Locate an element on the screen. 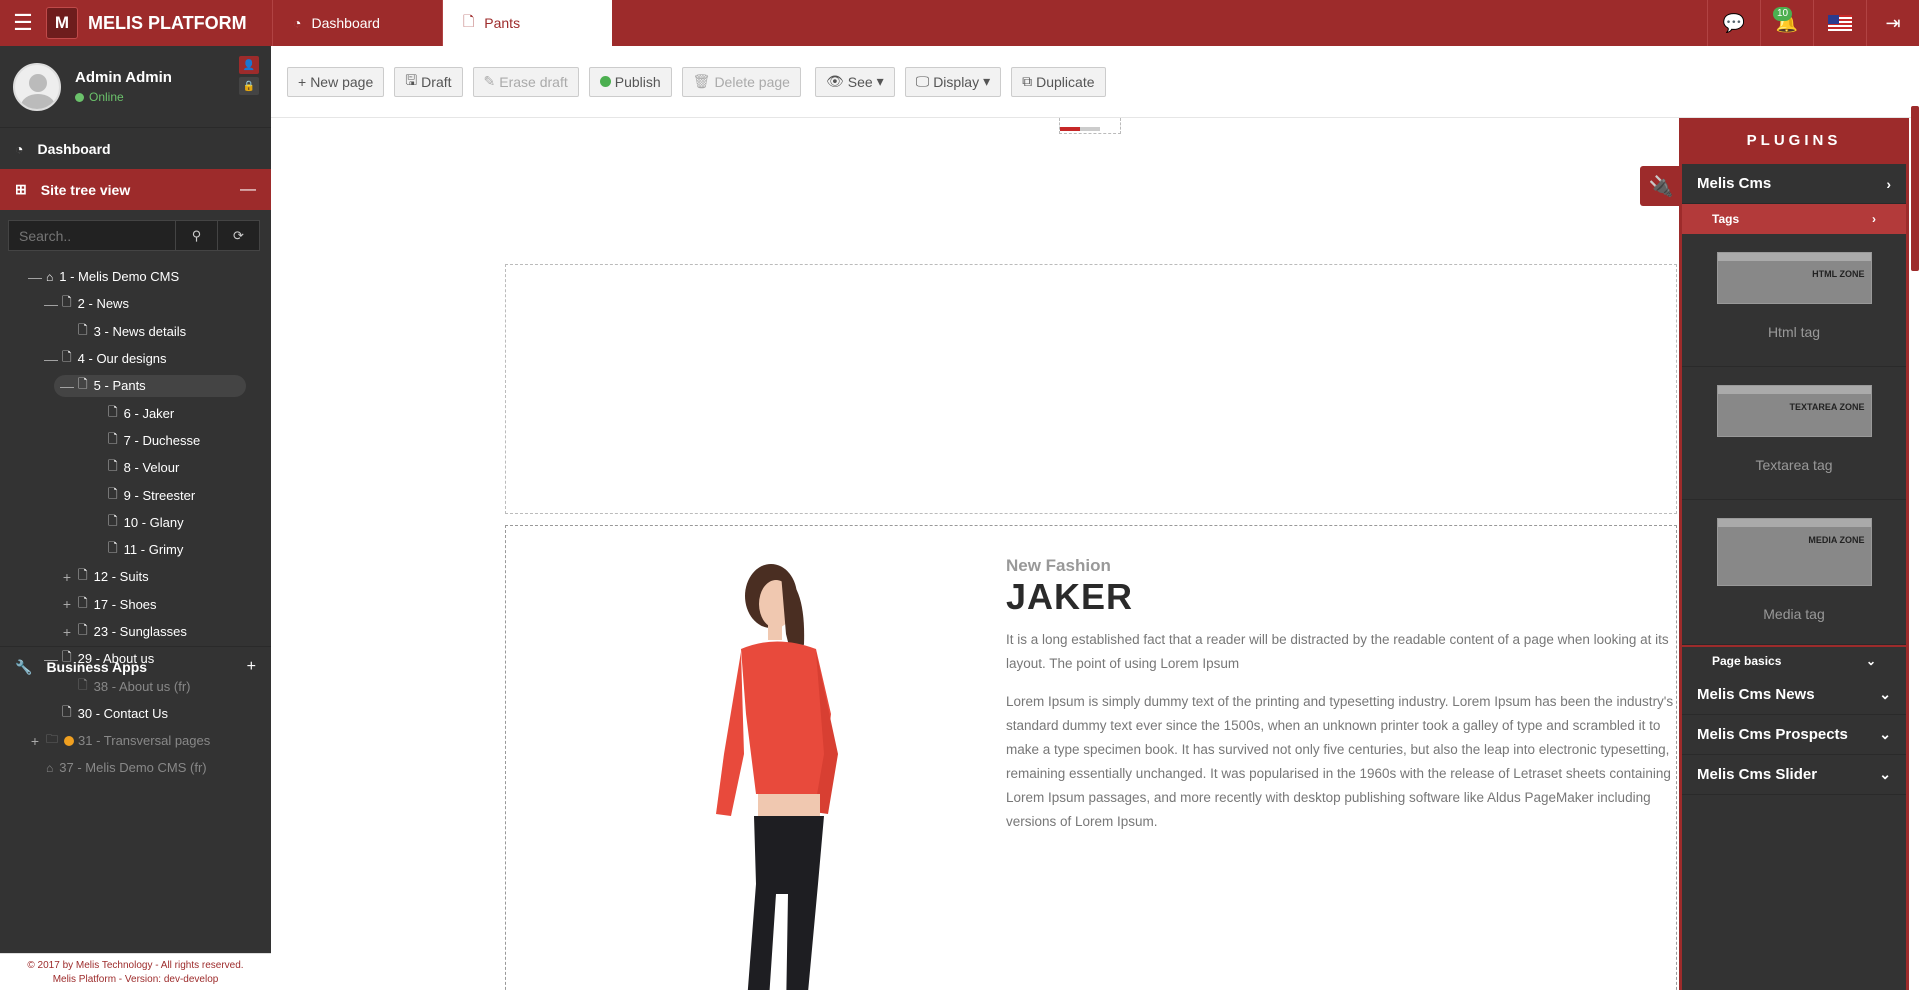  tab-dashboard: ◔ Dashboard is located at coordinates (357, 23).